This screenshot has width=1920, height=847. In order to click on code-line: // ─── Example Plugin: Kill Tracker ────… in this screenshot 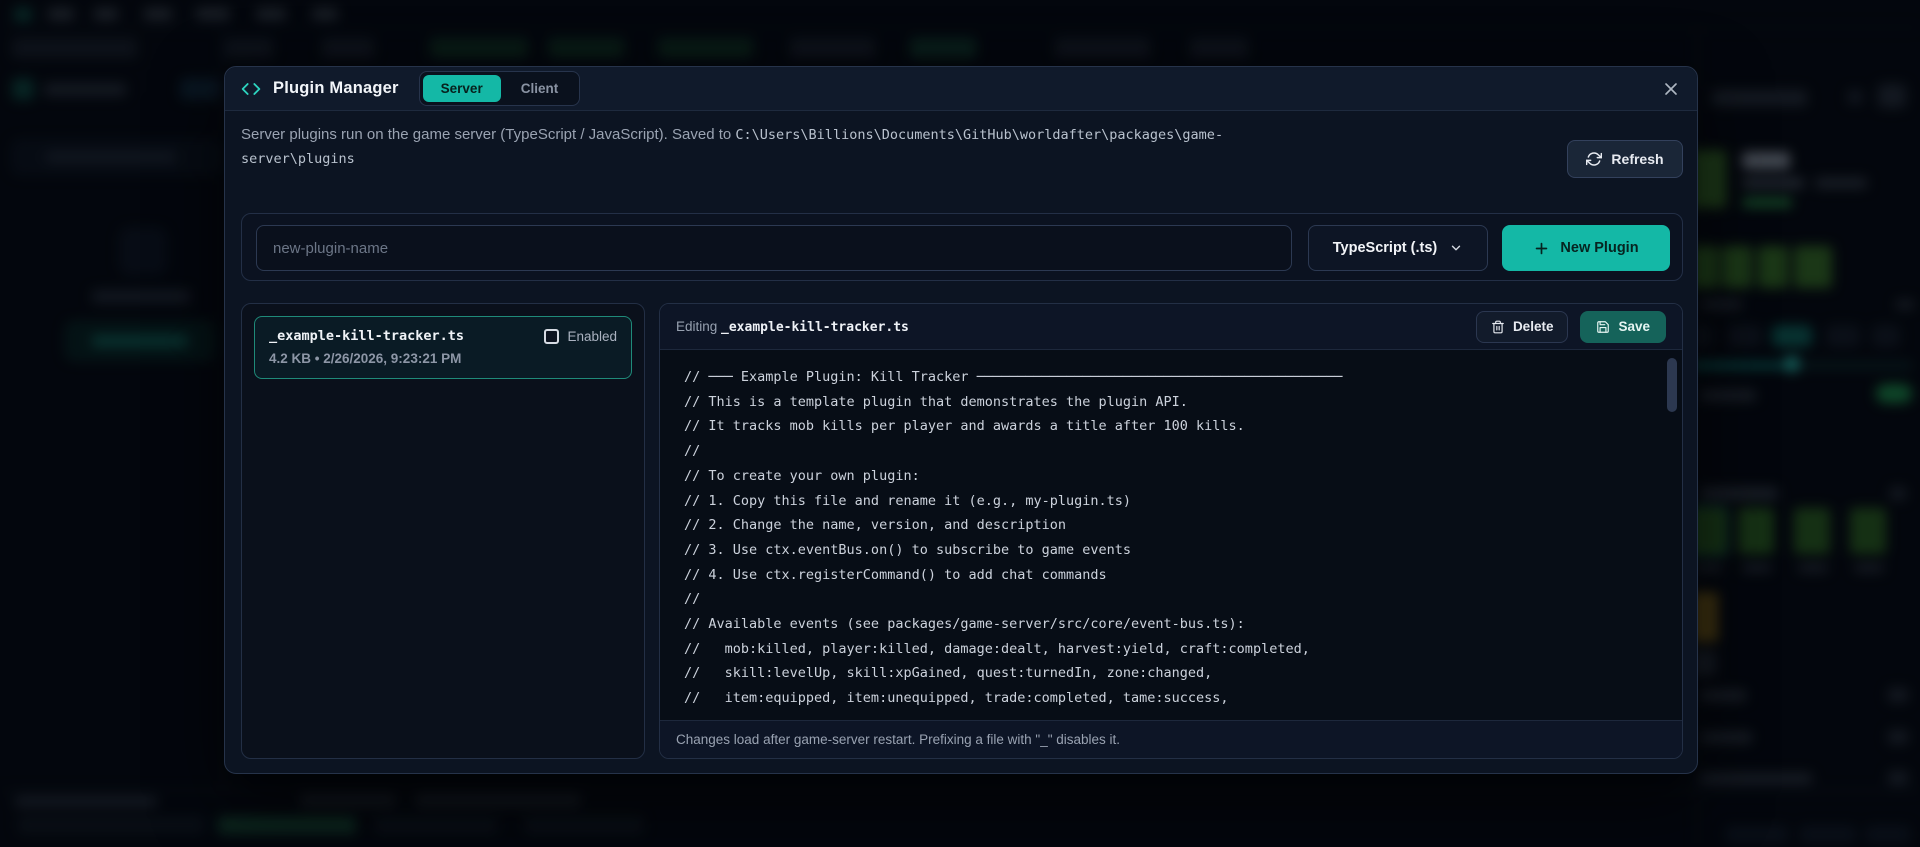, I will do `click(1013, 377)`.